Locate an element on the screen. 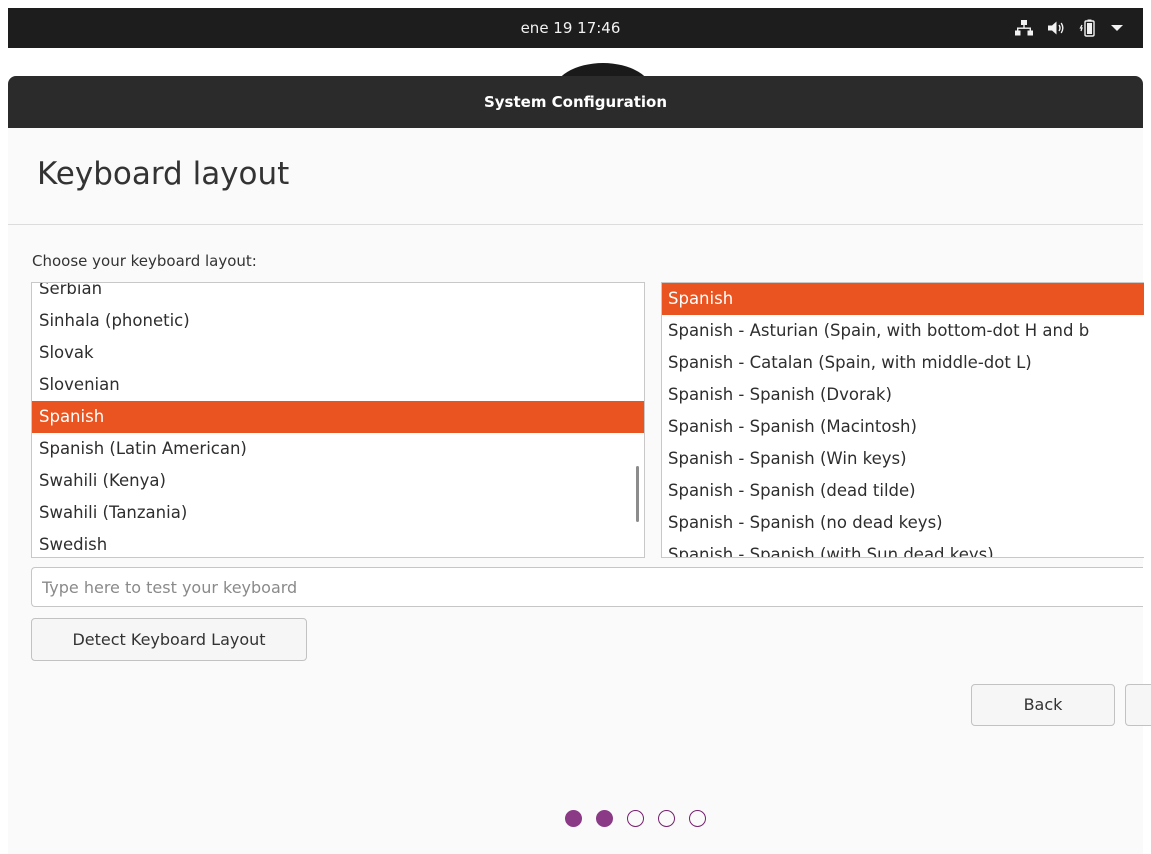  layout-item: Slovenian is located at coordinates (338, 385).